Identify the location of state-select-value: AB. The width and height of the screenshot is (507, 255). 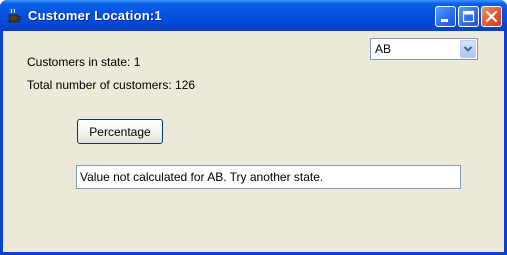
(383, 49).